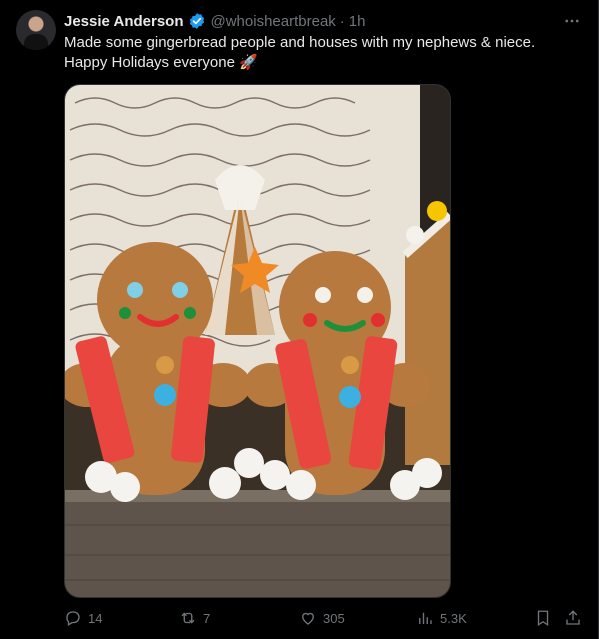  What do you see at coordinates (572, 21) in the screenshot?
I see `more-icon` at bounding box center [572, 21].